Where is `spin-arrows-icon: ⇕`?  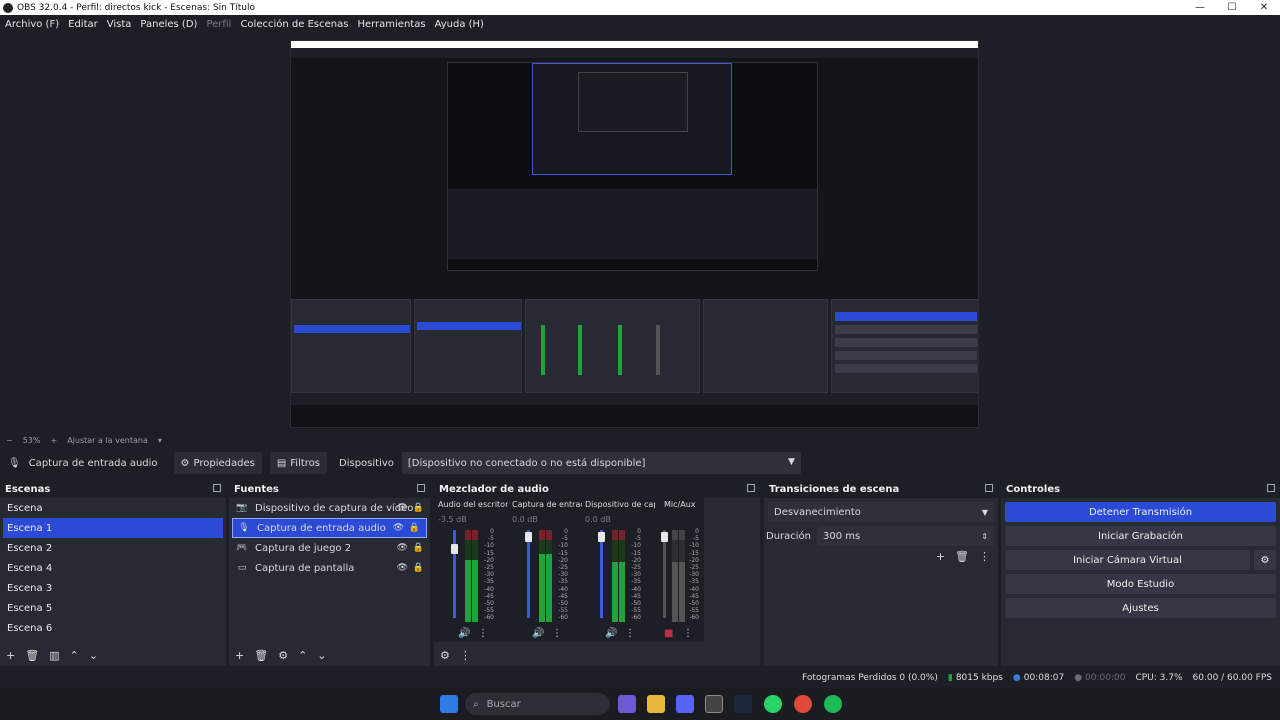 spin-arrows-icon: ⇕ is located at coordinates (984, 536).